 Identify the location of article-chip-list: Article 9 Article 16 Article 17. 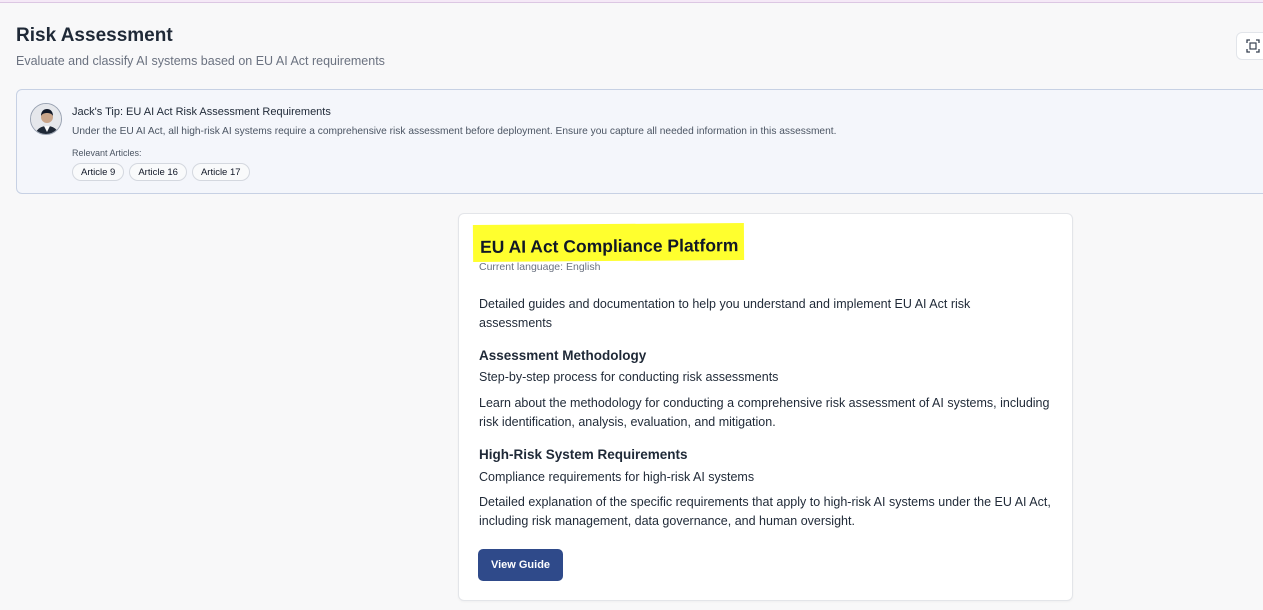
(161, 172).